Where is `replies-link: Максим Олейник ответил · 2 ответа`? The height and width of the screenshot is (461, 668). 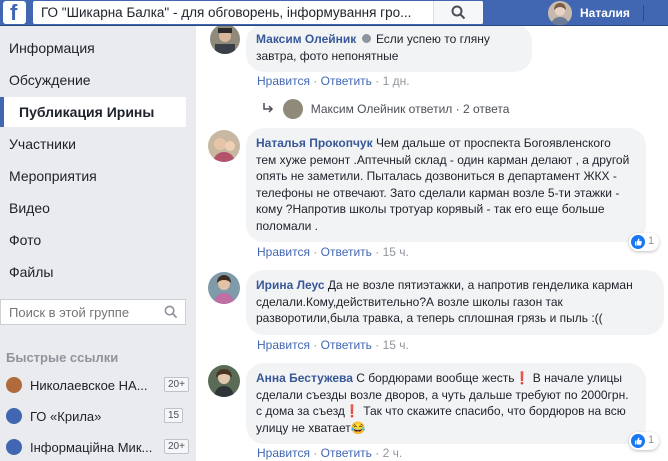
replies-link: Максим Олейник ответил · 2 ответа is located at coordinates (385, 109).